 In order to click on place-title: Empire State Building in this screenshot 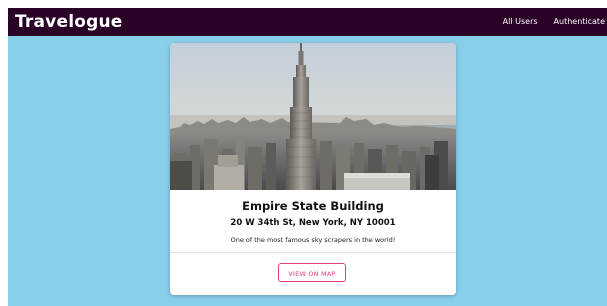, I will do `click(313, 206)`.